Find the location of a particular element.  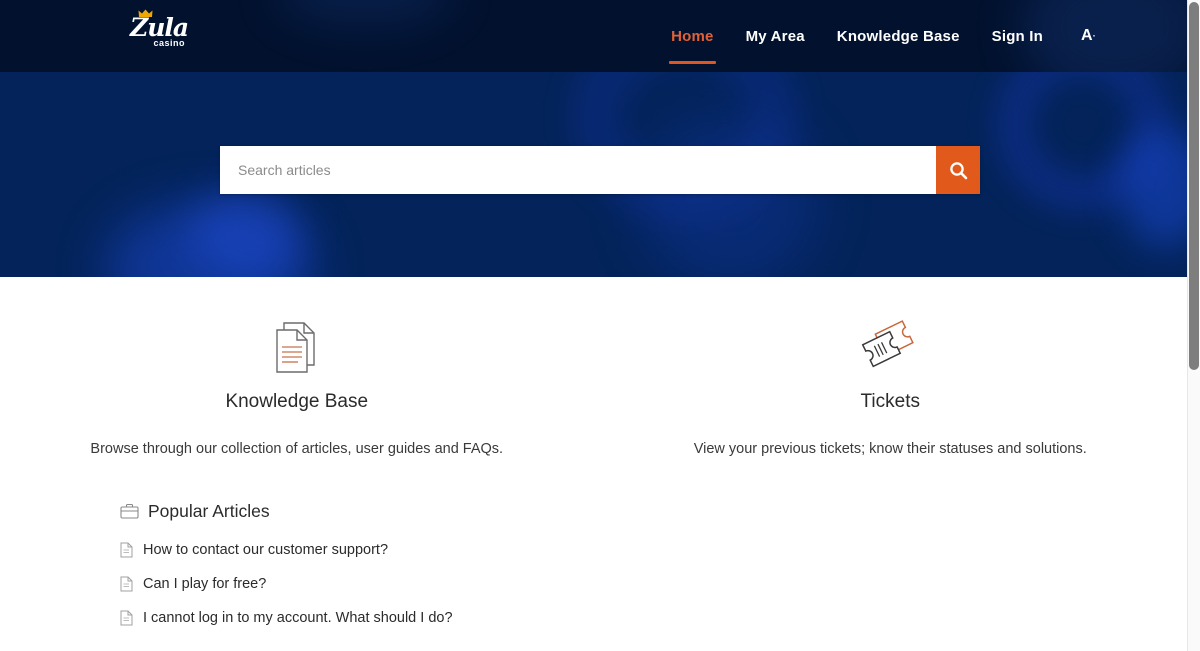

header-decoration-blob-left is located at coordinates (365, 14).